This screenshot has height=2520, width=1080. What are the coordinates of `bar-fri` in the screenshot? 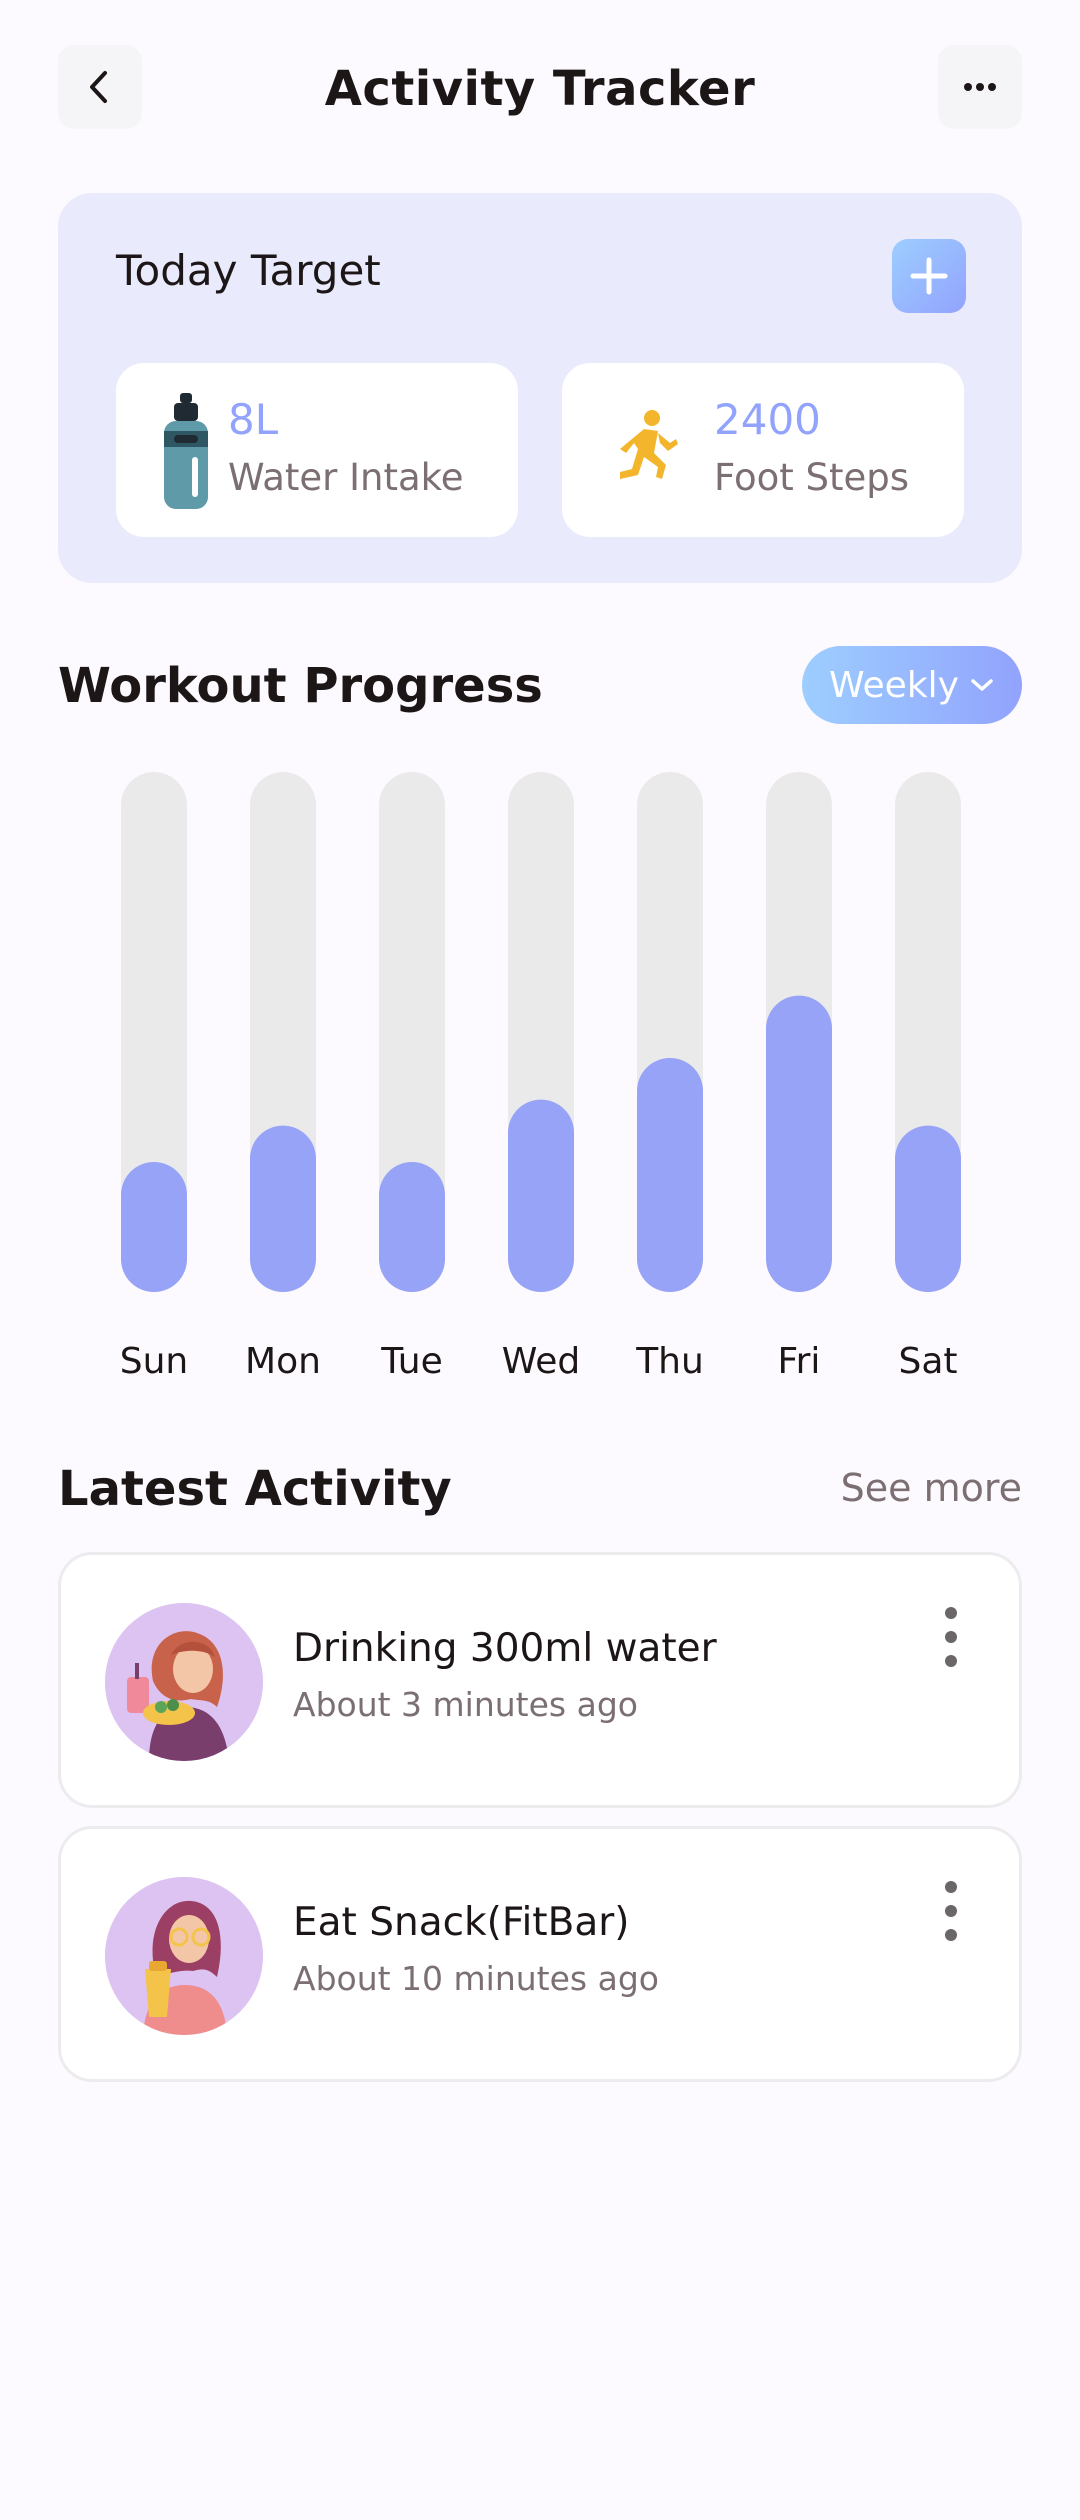 It's located at (799, 1143).